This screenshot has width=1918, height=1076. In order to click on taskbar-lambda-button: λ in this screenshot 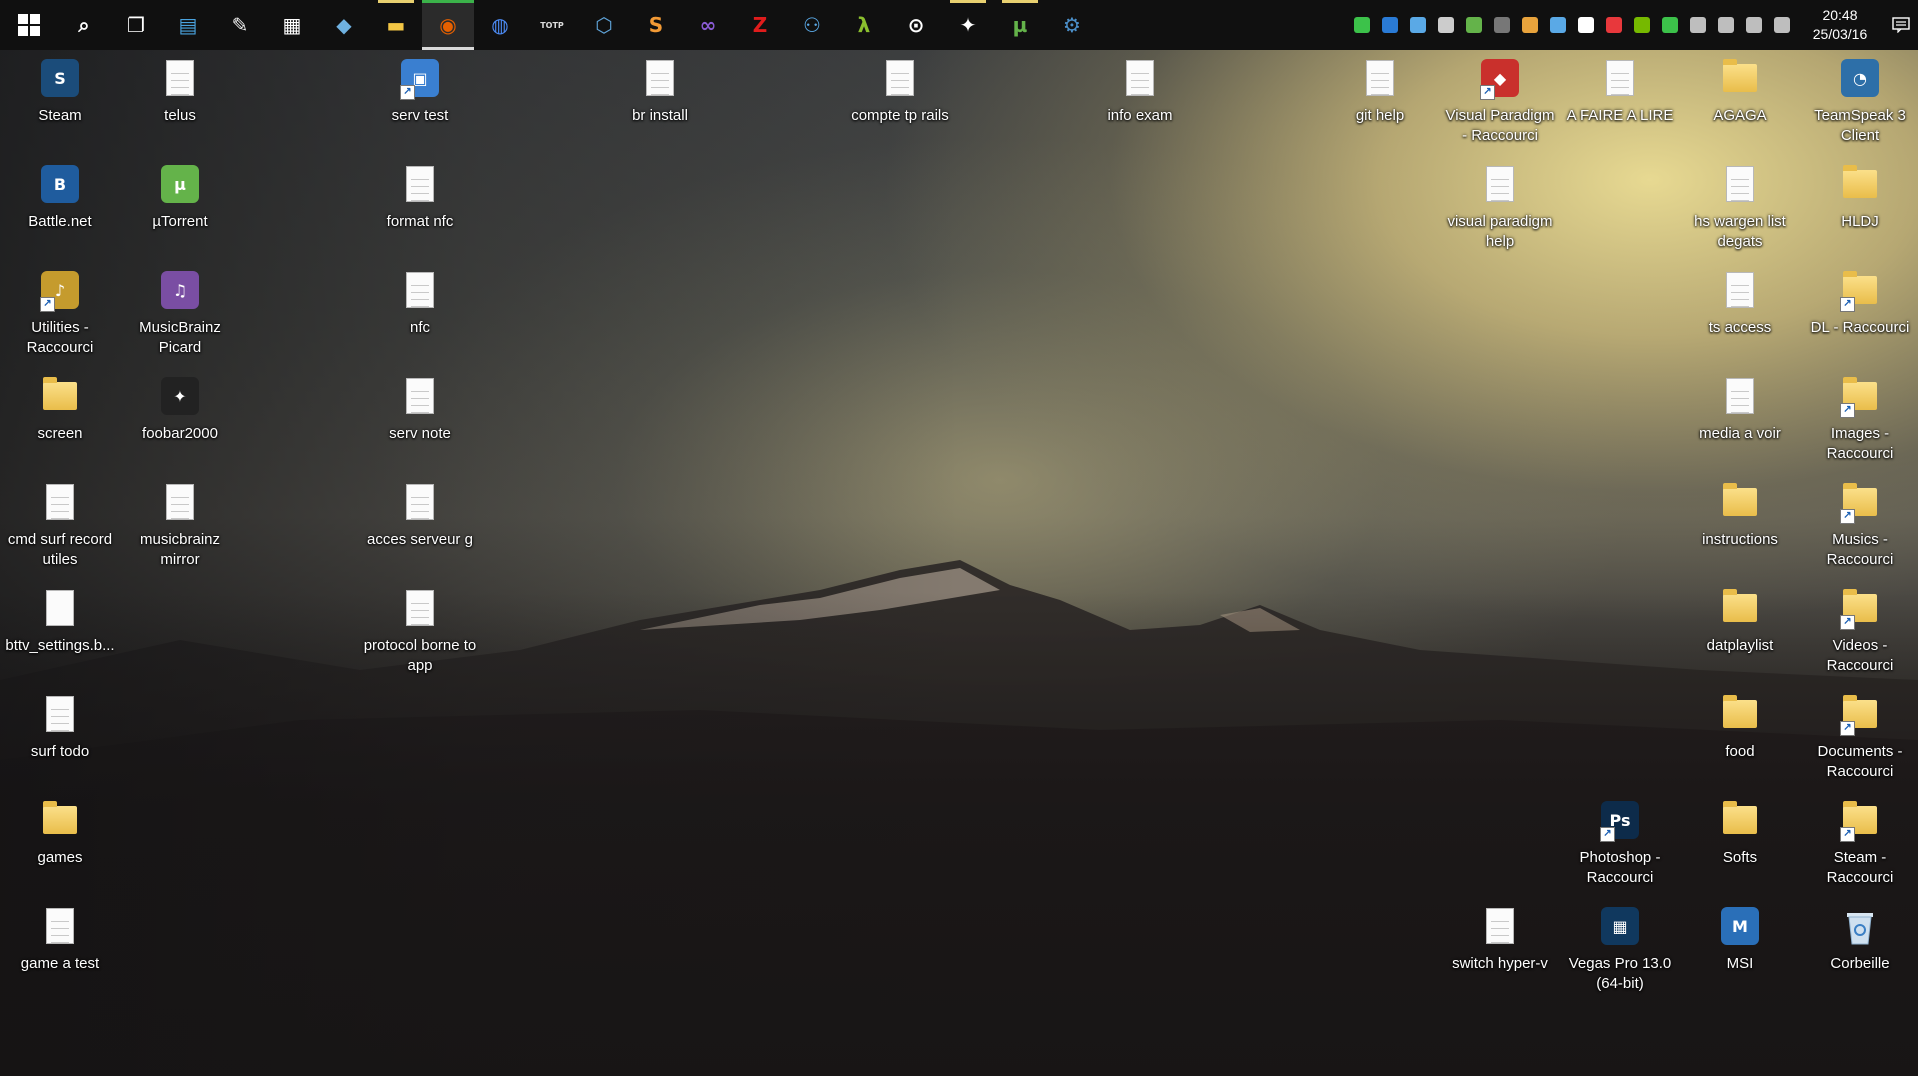, I will do `click(864, 25)`.